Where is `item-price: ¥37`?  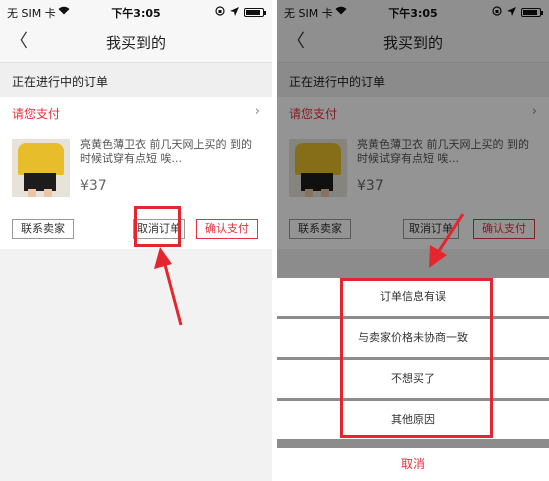 item-price: ¥37 is located at coordinates (93, 186).